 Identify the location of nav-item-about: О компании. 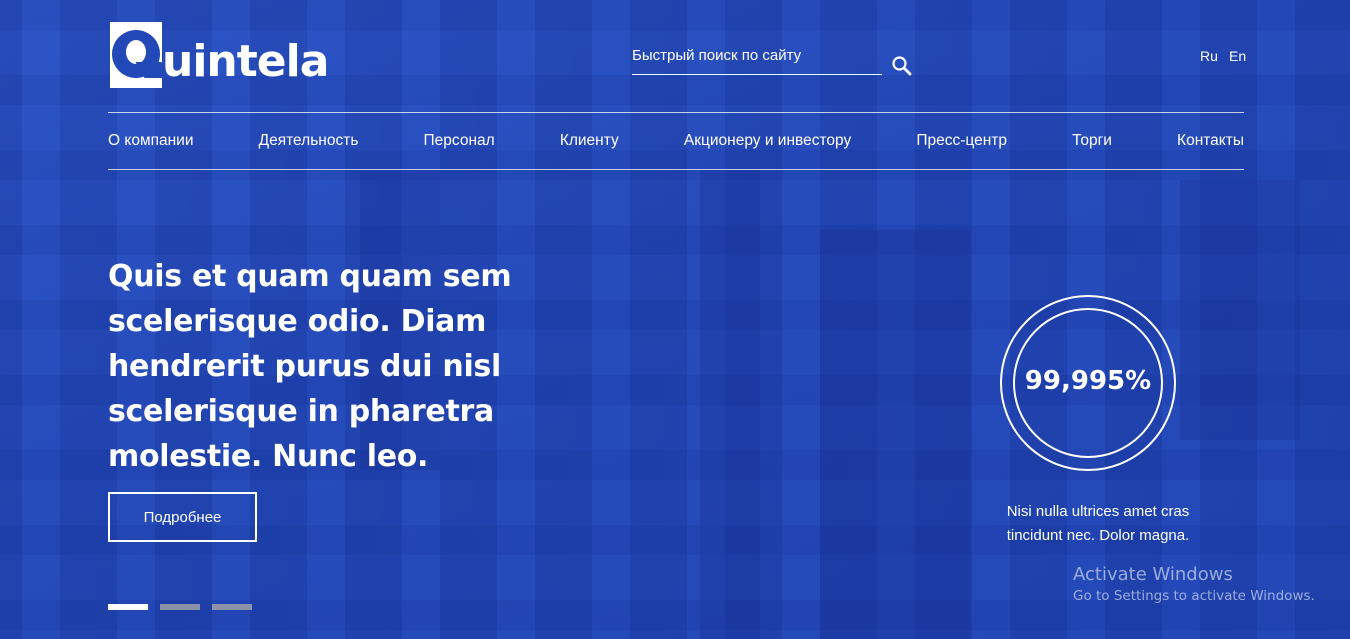
(151, 141).